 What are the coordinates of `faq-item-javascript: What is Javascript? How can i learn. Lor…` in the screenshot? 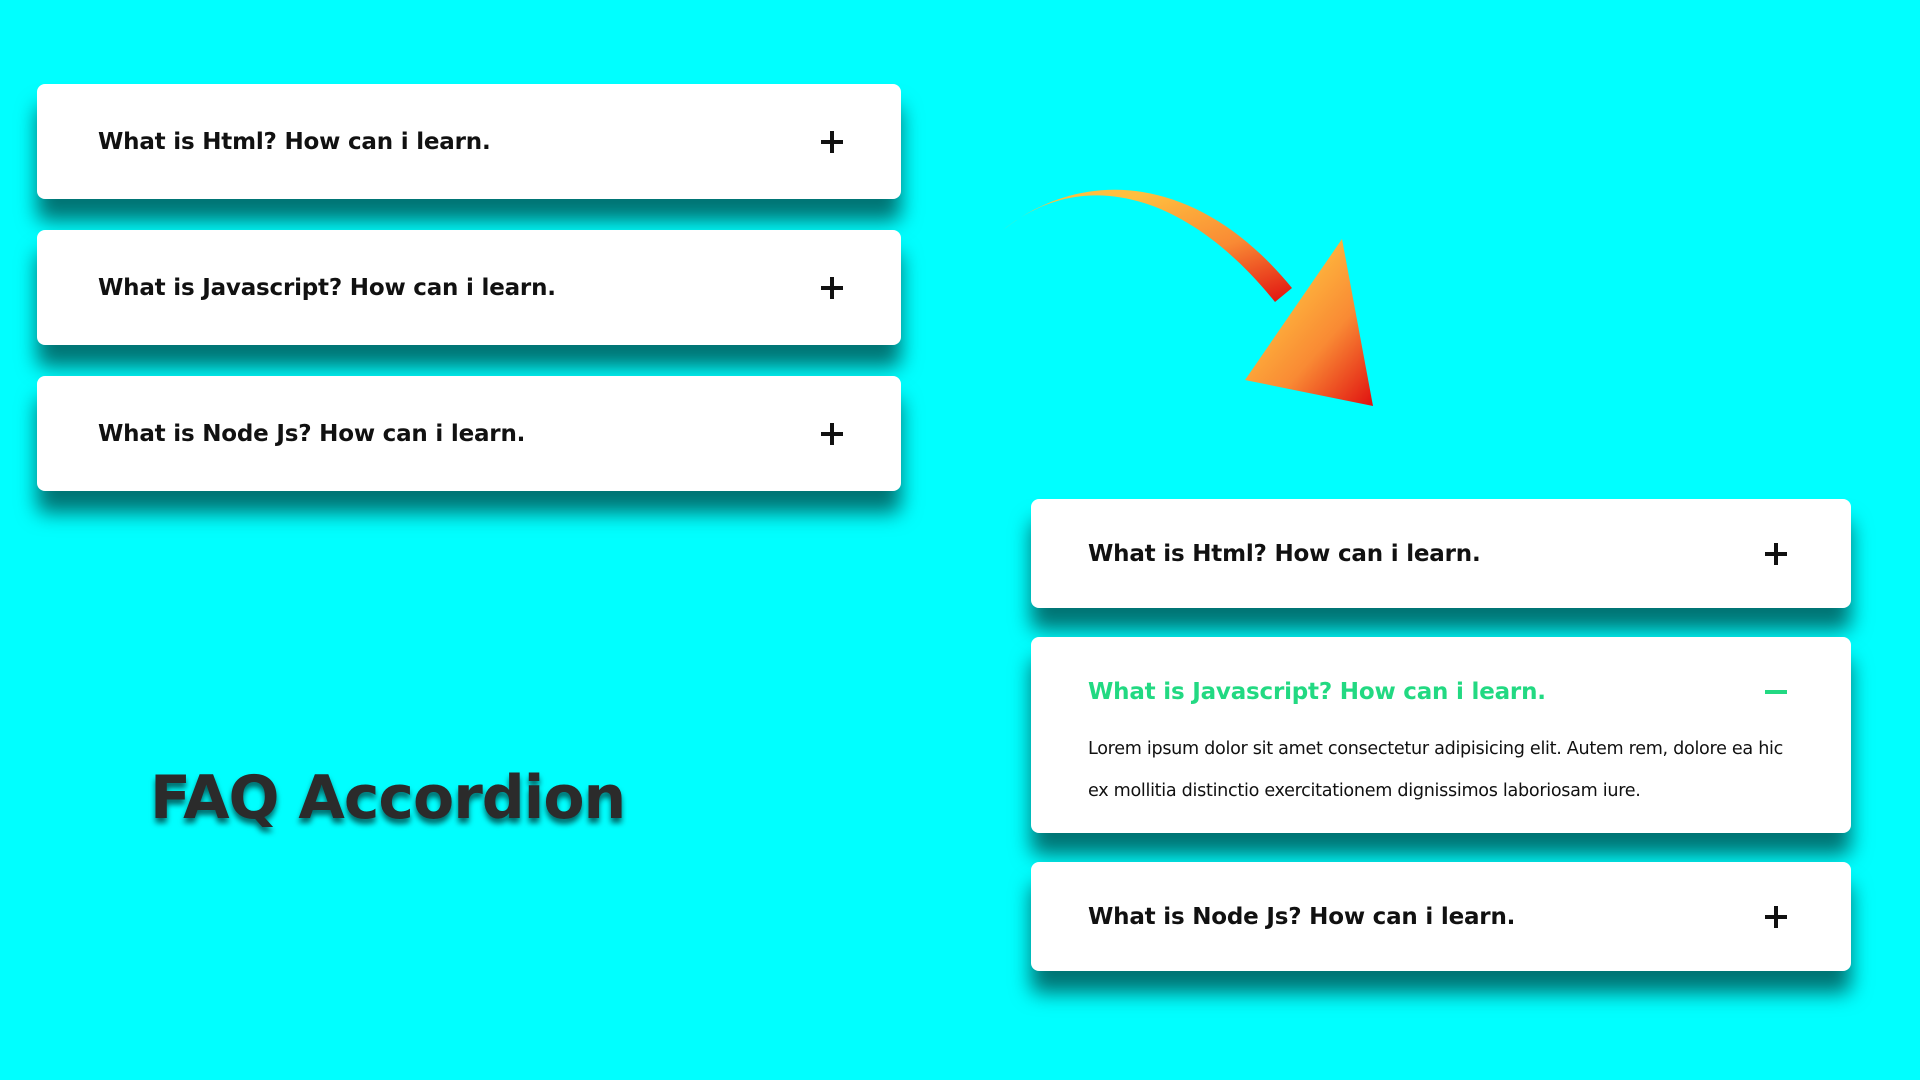 It's located at (1441, 735).